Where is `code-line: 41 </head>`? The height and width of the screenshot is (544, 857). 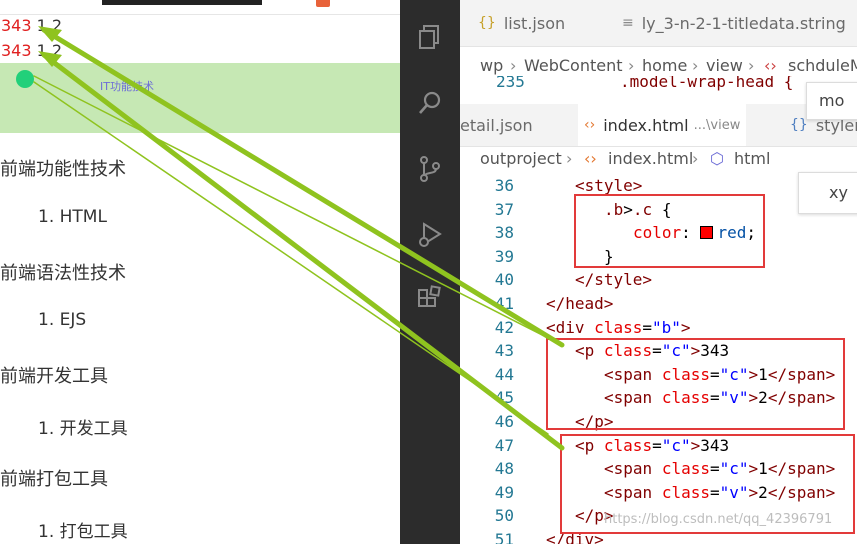 code-line: 41 </head> is located at coordinates (658, 304).